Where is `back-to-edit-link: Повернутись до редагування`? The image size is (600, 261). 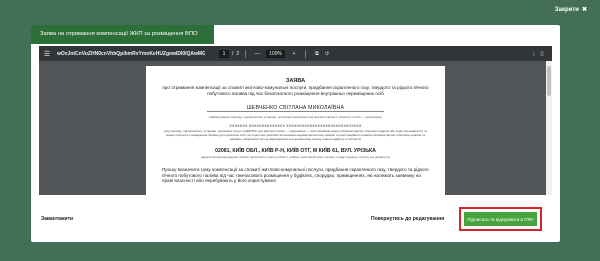 back-to-edit-link: Повернутись до редагування is located at coordinates (407, 219).